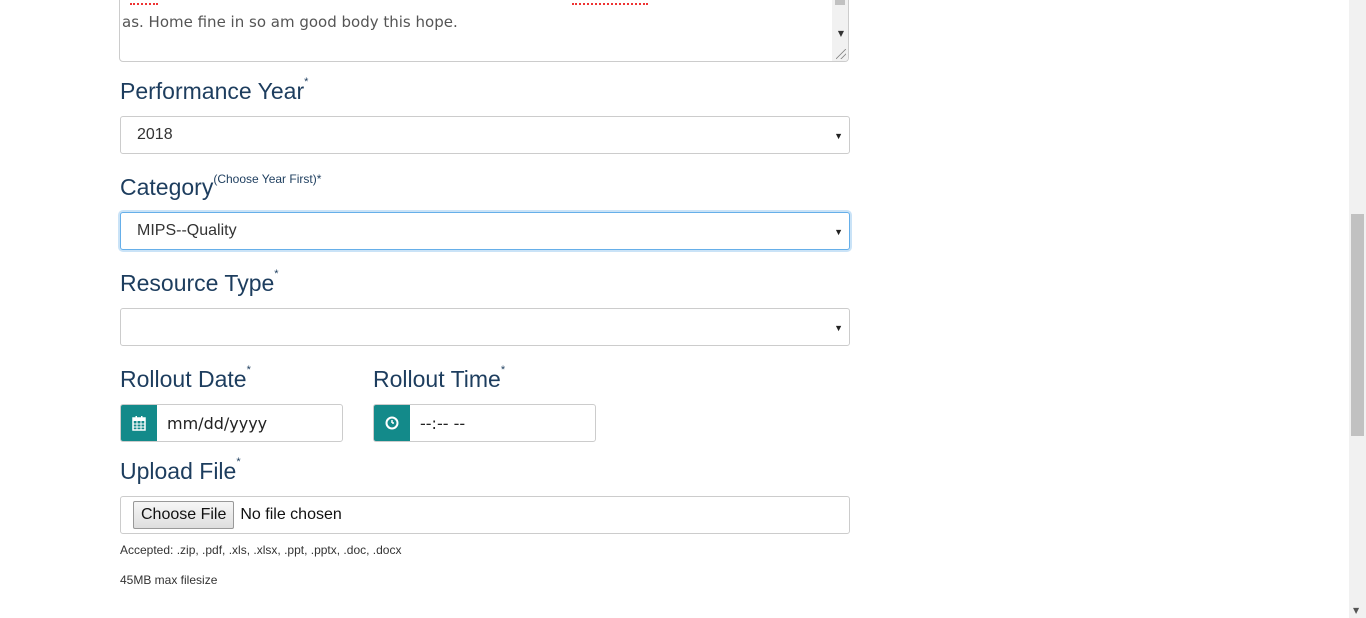  I want to click on upload-file-input: Choose File No file chosen, so click(485, 515).